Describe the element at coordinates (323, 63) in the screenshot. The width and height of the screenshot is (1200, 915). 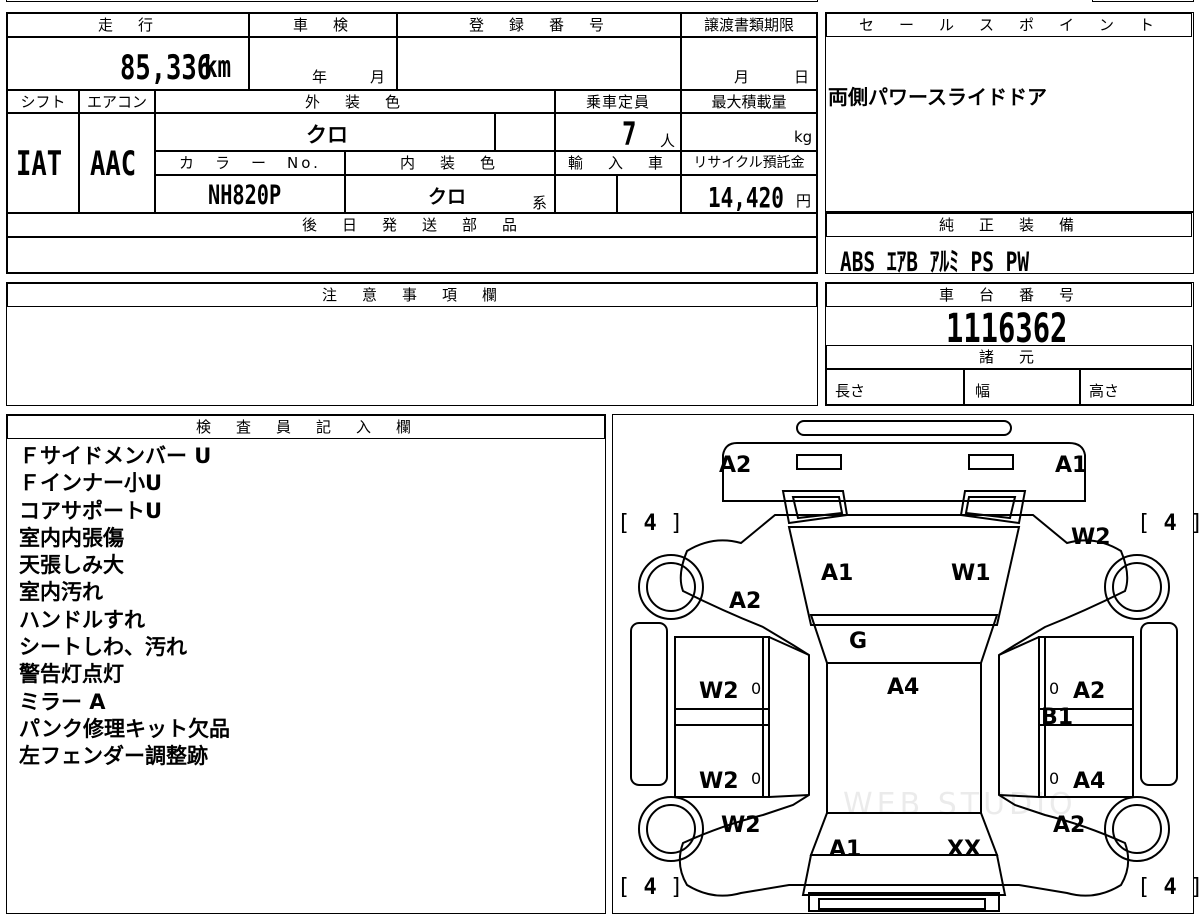
I see `inspection-cell: 年 月` at that location.